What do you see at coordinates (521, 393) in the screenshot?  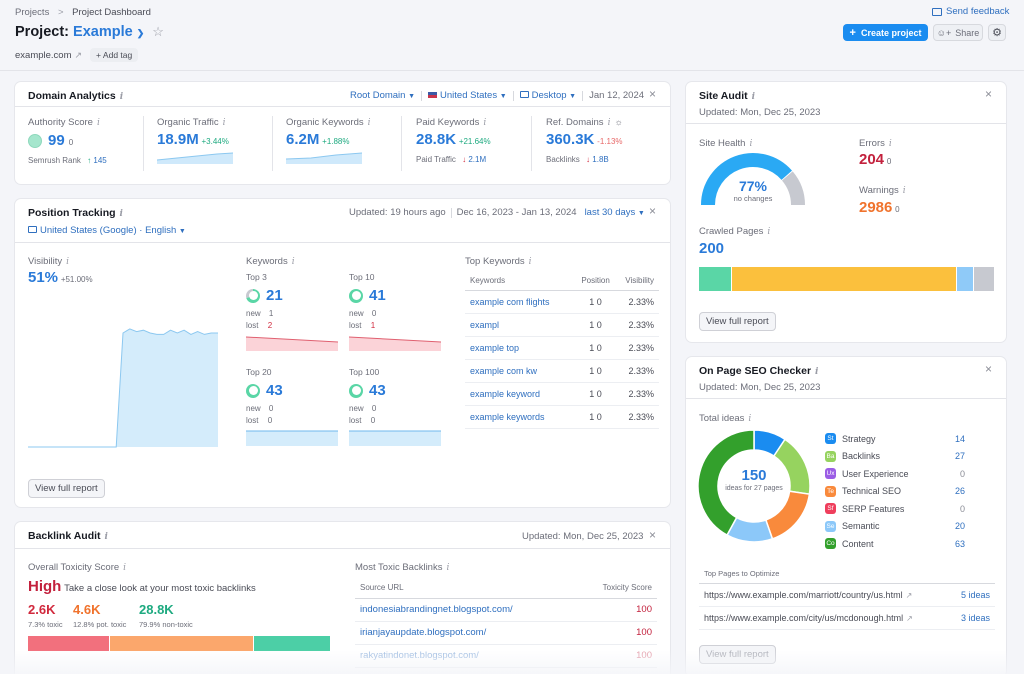 I see `keyword-link: example keyword` at bounding box center [521, 393].